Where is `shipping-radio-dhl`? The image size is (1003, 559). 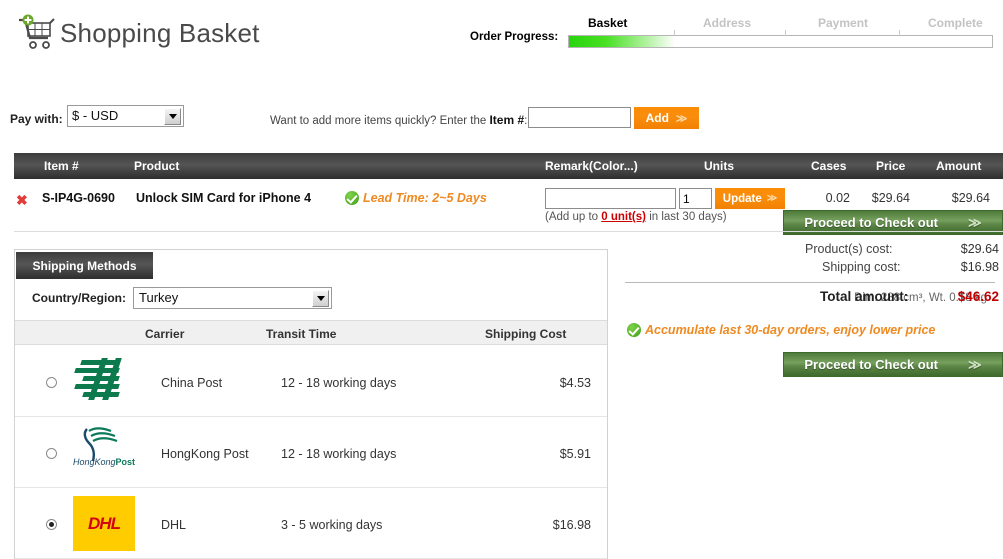
shipping-radio-dhl is located at coordinates (51, 524).